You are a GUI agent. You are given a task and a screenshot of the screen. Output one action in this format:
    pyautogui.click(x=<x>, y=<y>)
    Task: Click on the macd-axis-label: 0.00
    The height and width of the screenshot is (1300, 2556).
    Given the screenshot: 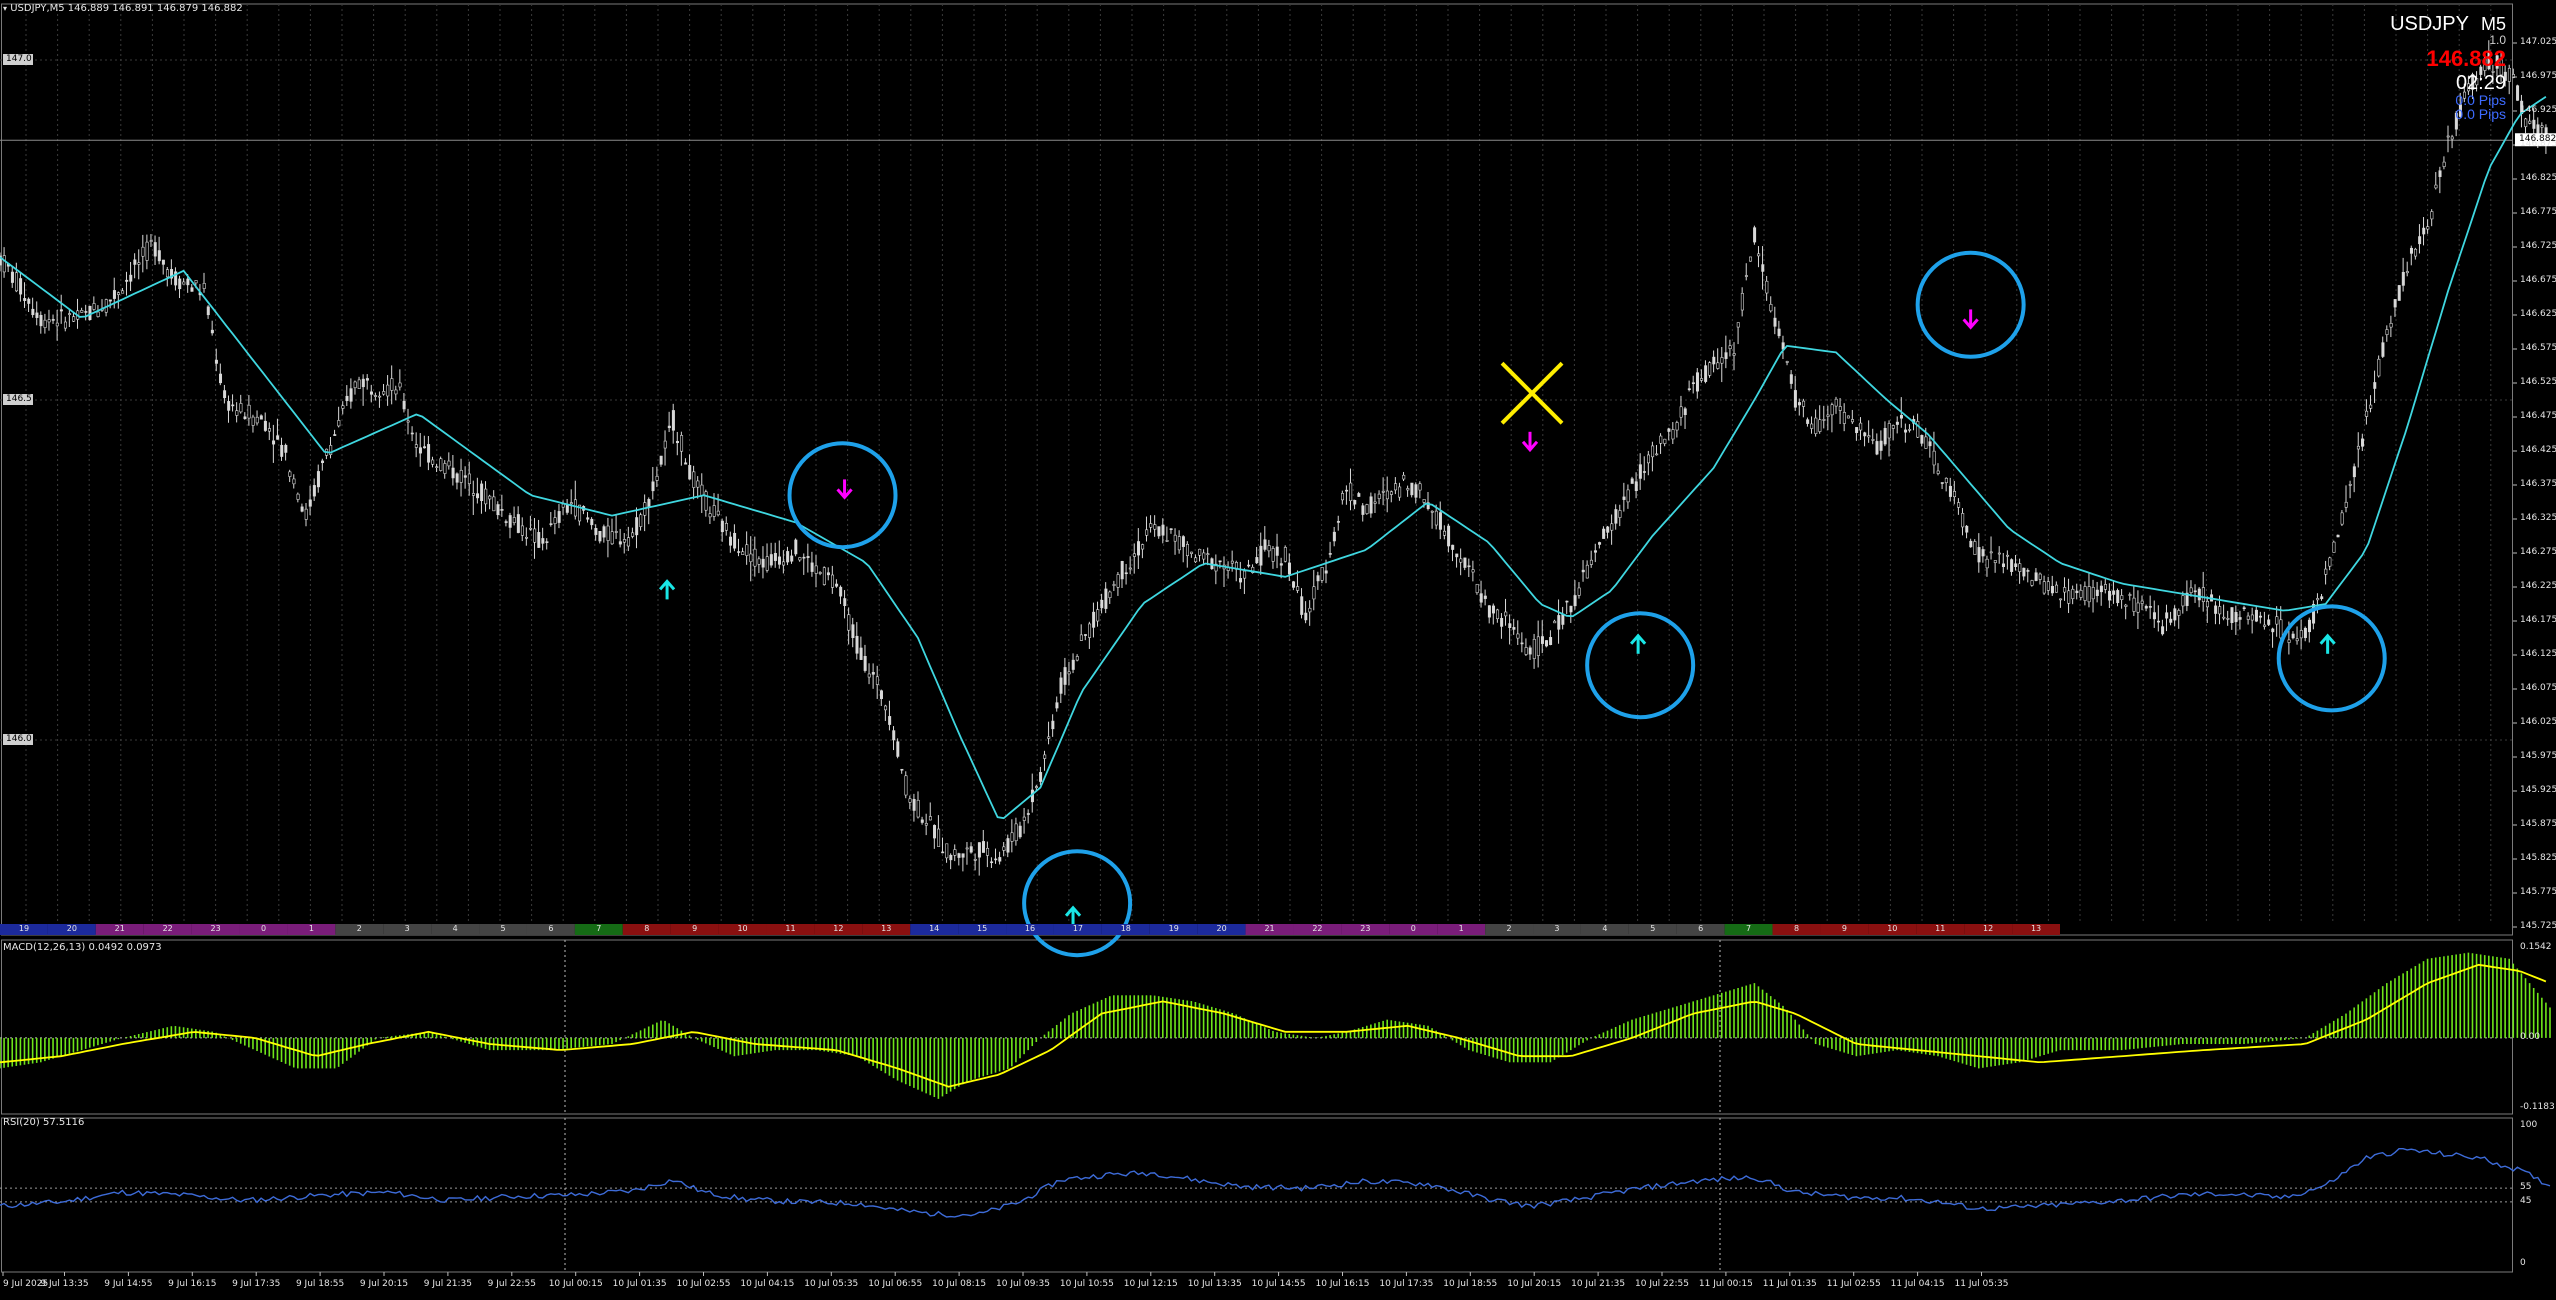 What is the action you would take?
    pyautogui.click(x=2530, y=1036)
    